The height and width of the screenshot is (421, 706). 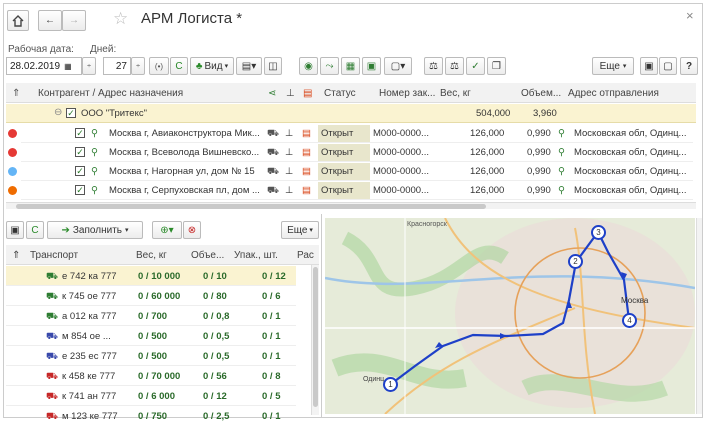 What do you see at coordinates (89, 66) in the screenshot?
I see `date-stepper: ÷` at bounding box center [89, 66].